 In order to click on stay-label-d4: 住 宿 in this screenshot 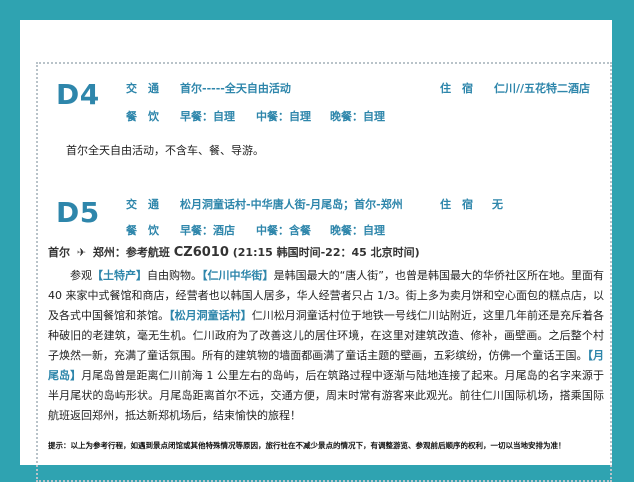, I will do `click(456, 88)`.